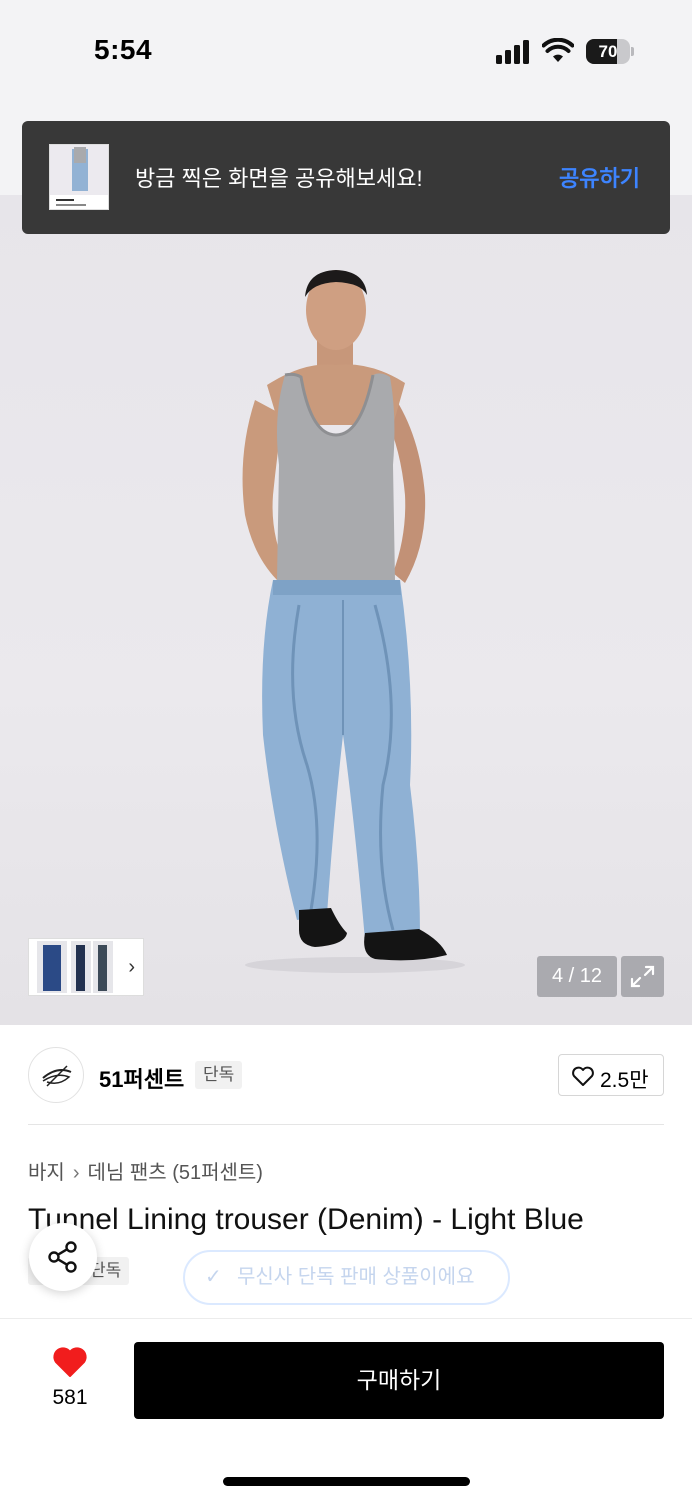 The width and height of the screenshot is (692, 1500). I want to click on share-icon, so click(62, 1257).